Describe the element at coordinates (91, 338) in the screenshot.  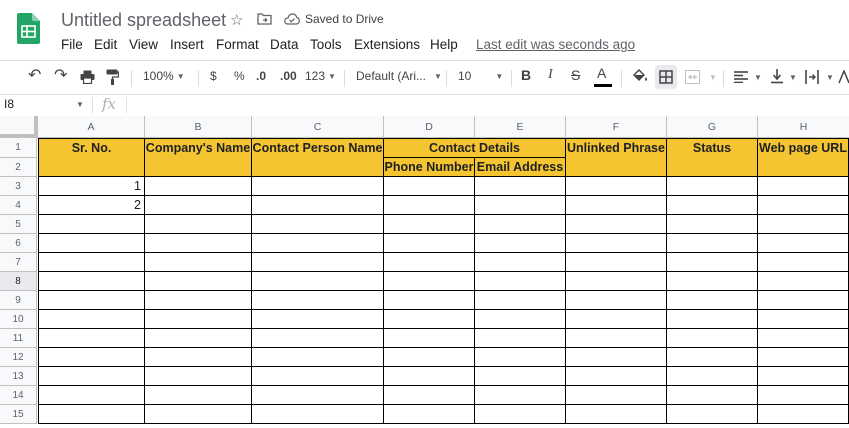
I see `cell-a11` at that location.